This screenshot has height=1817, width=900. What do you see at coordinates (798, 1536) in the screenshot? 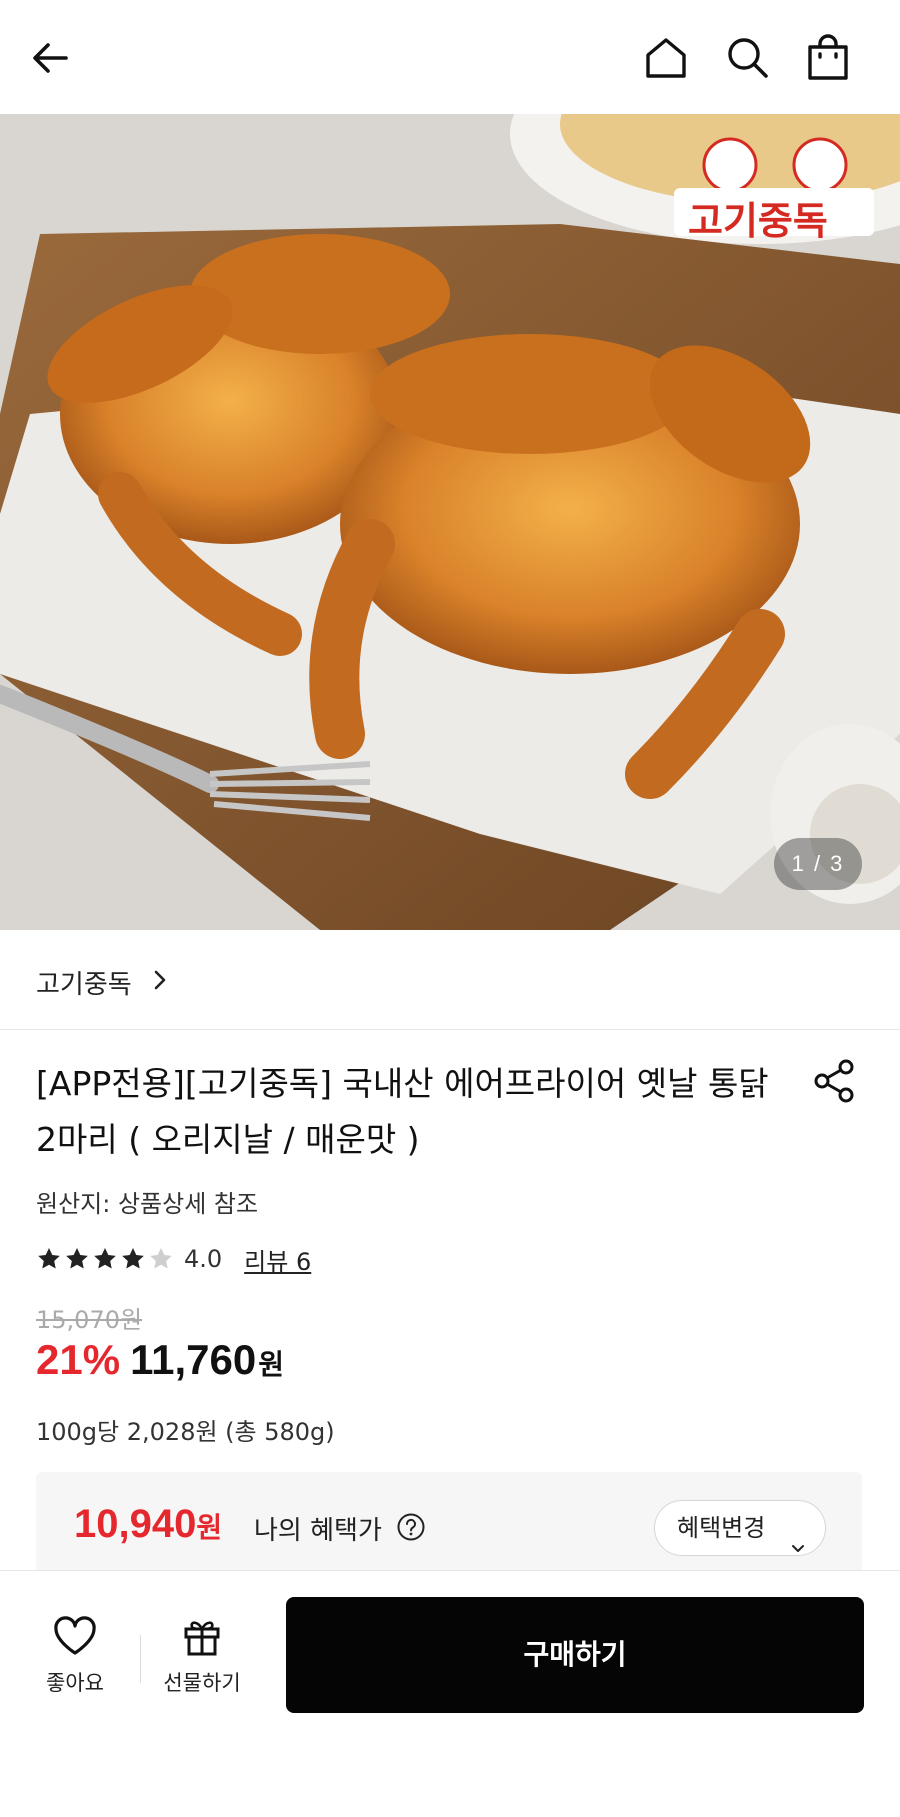
I see `chevron-down-icon` at bounding box center [798, 1536].